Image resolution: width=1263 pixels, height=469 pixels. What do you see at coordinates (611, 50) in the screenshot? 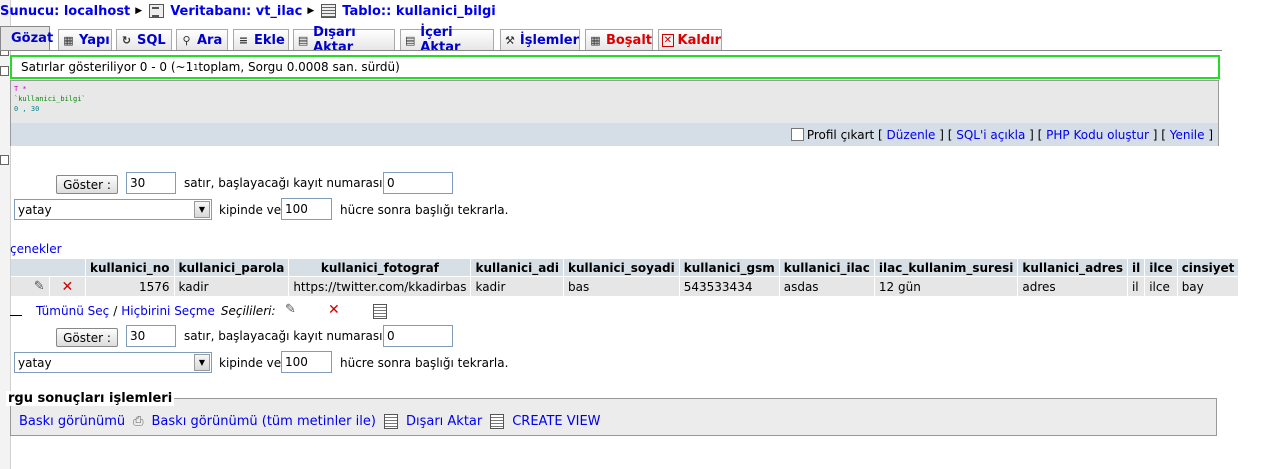
I see `tab-divider` at bounding box center [611, 50].